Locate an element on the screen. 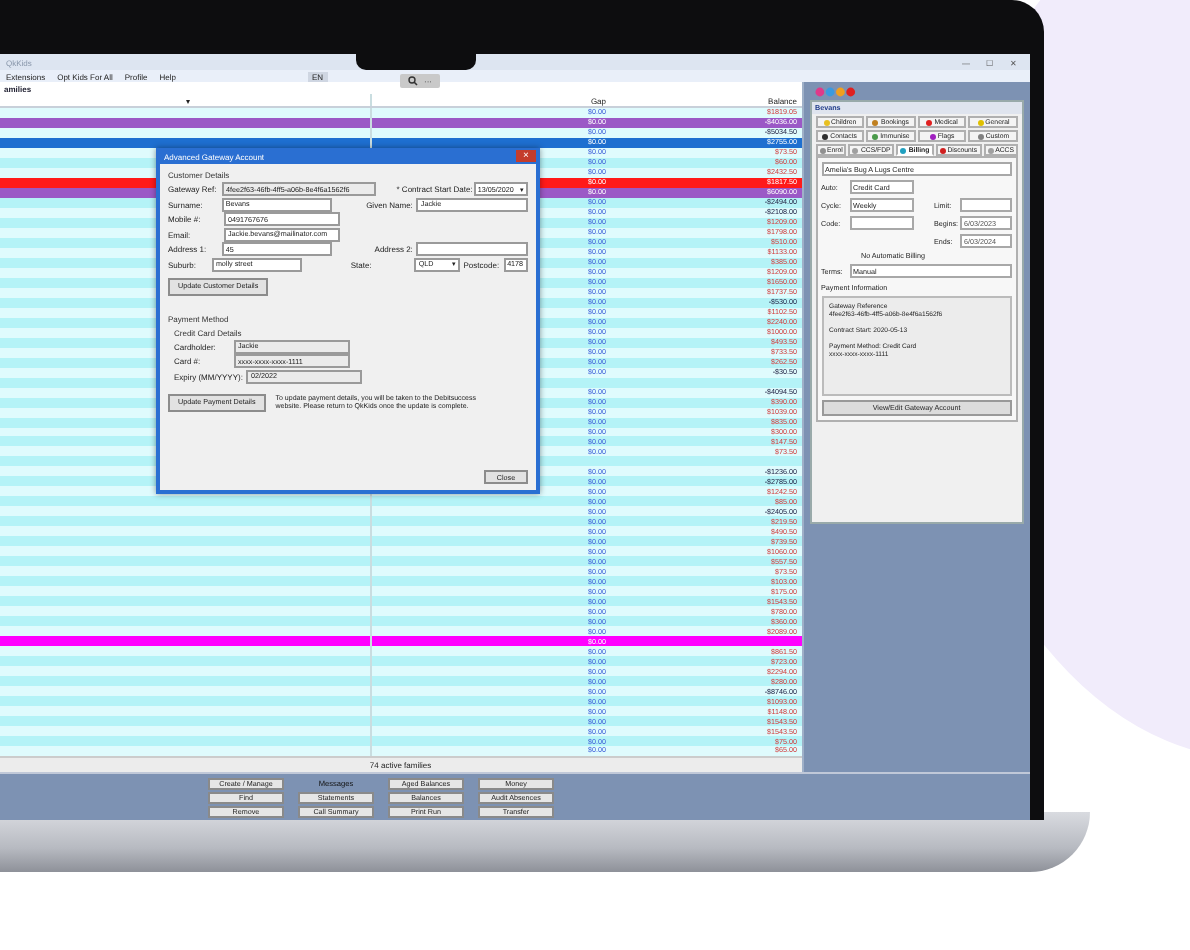 The height and width of the screenshot is (950, 1190). limit-field is located at coordinates (986, 205).